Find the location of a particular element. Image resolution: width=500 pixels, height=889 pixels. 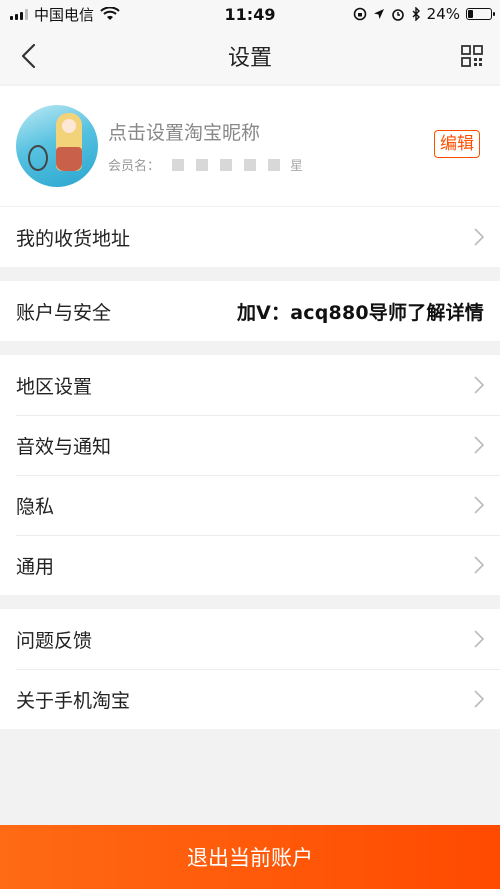

help-group: 问题反馈 关于手机淘宝 is located at coordinates (250, 669).